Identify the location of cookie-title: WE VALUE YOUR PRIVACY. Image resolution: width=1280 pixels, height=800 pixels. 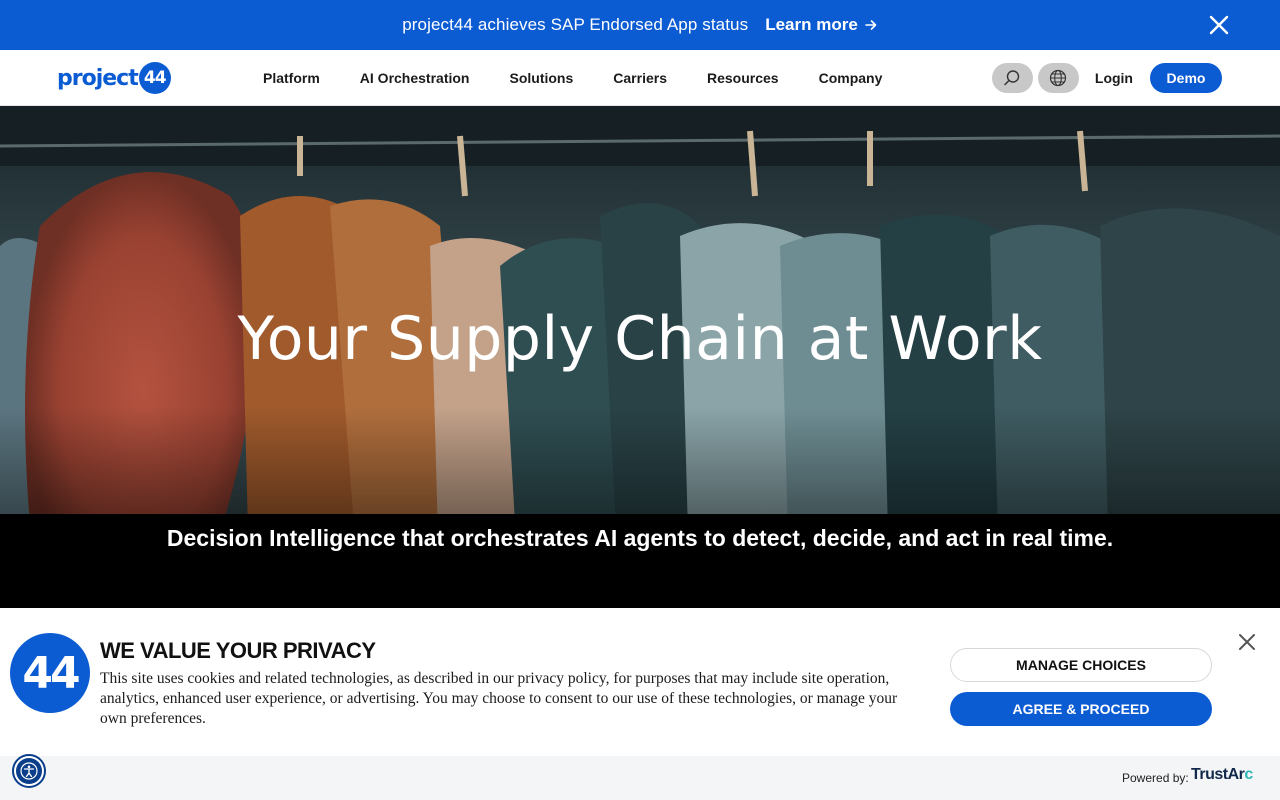
(238, 650).